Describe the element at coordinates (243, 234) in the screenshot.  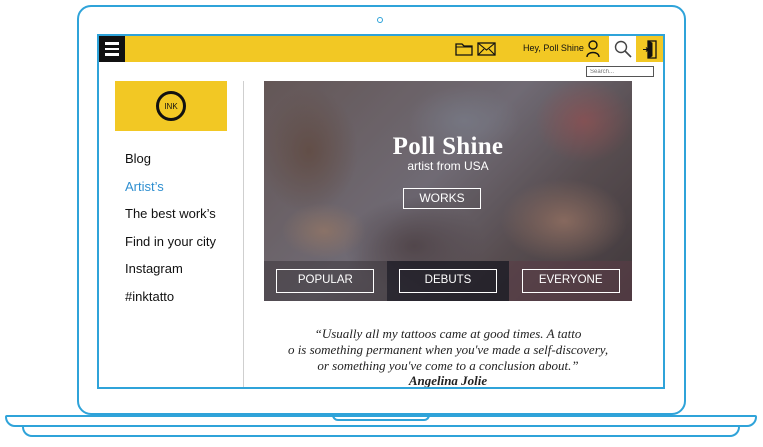
I see `sidebar-divider` at that location.